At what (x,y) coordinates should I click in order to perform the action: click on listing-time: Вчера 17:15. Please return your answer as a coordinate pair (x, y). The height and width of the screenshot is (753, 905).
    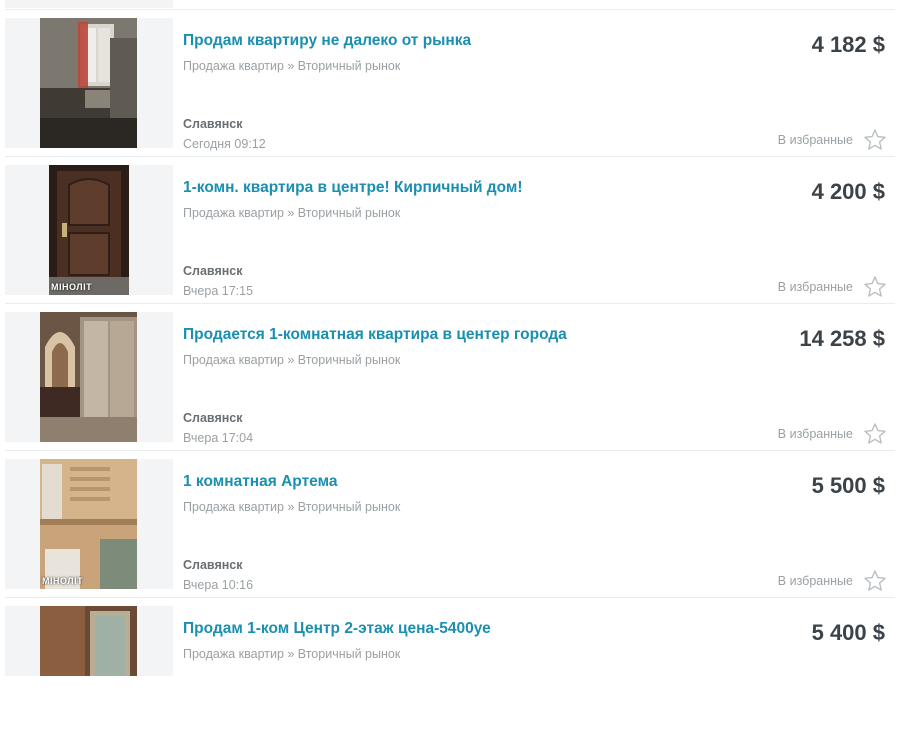
    Looking at the image, I should click on (218, 291).